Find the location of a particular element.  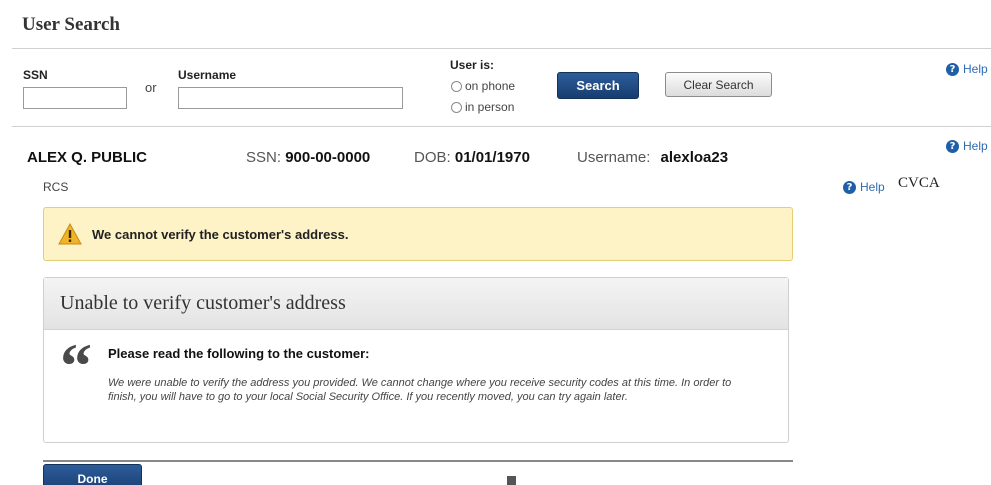

footer-divider is located at coordinates (418, 461).